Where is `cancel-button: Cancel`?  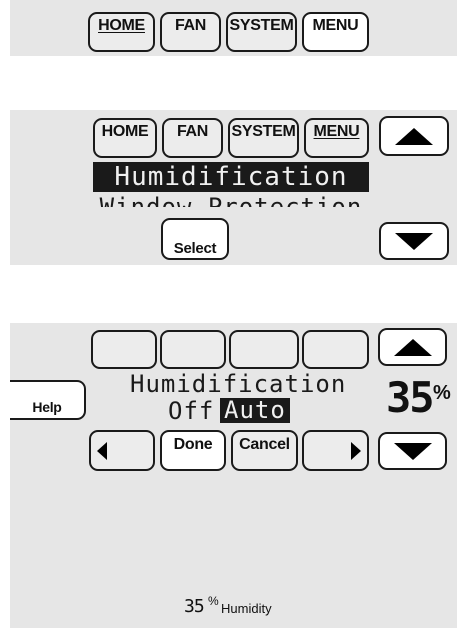
cancel-button: Cancel is located at coordinates (264, 450).